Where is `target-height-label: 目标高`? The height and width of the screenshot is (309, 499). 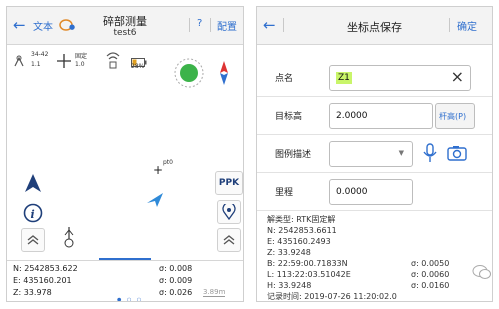 target-height-label: 目标高 is located at coordinates (289, 117).